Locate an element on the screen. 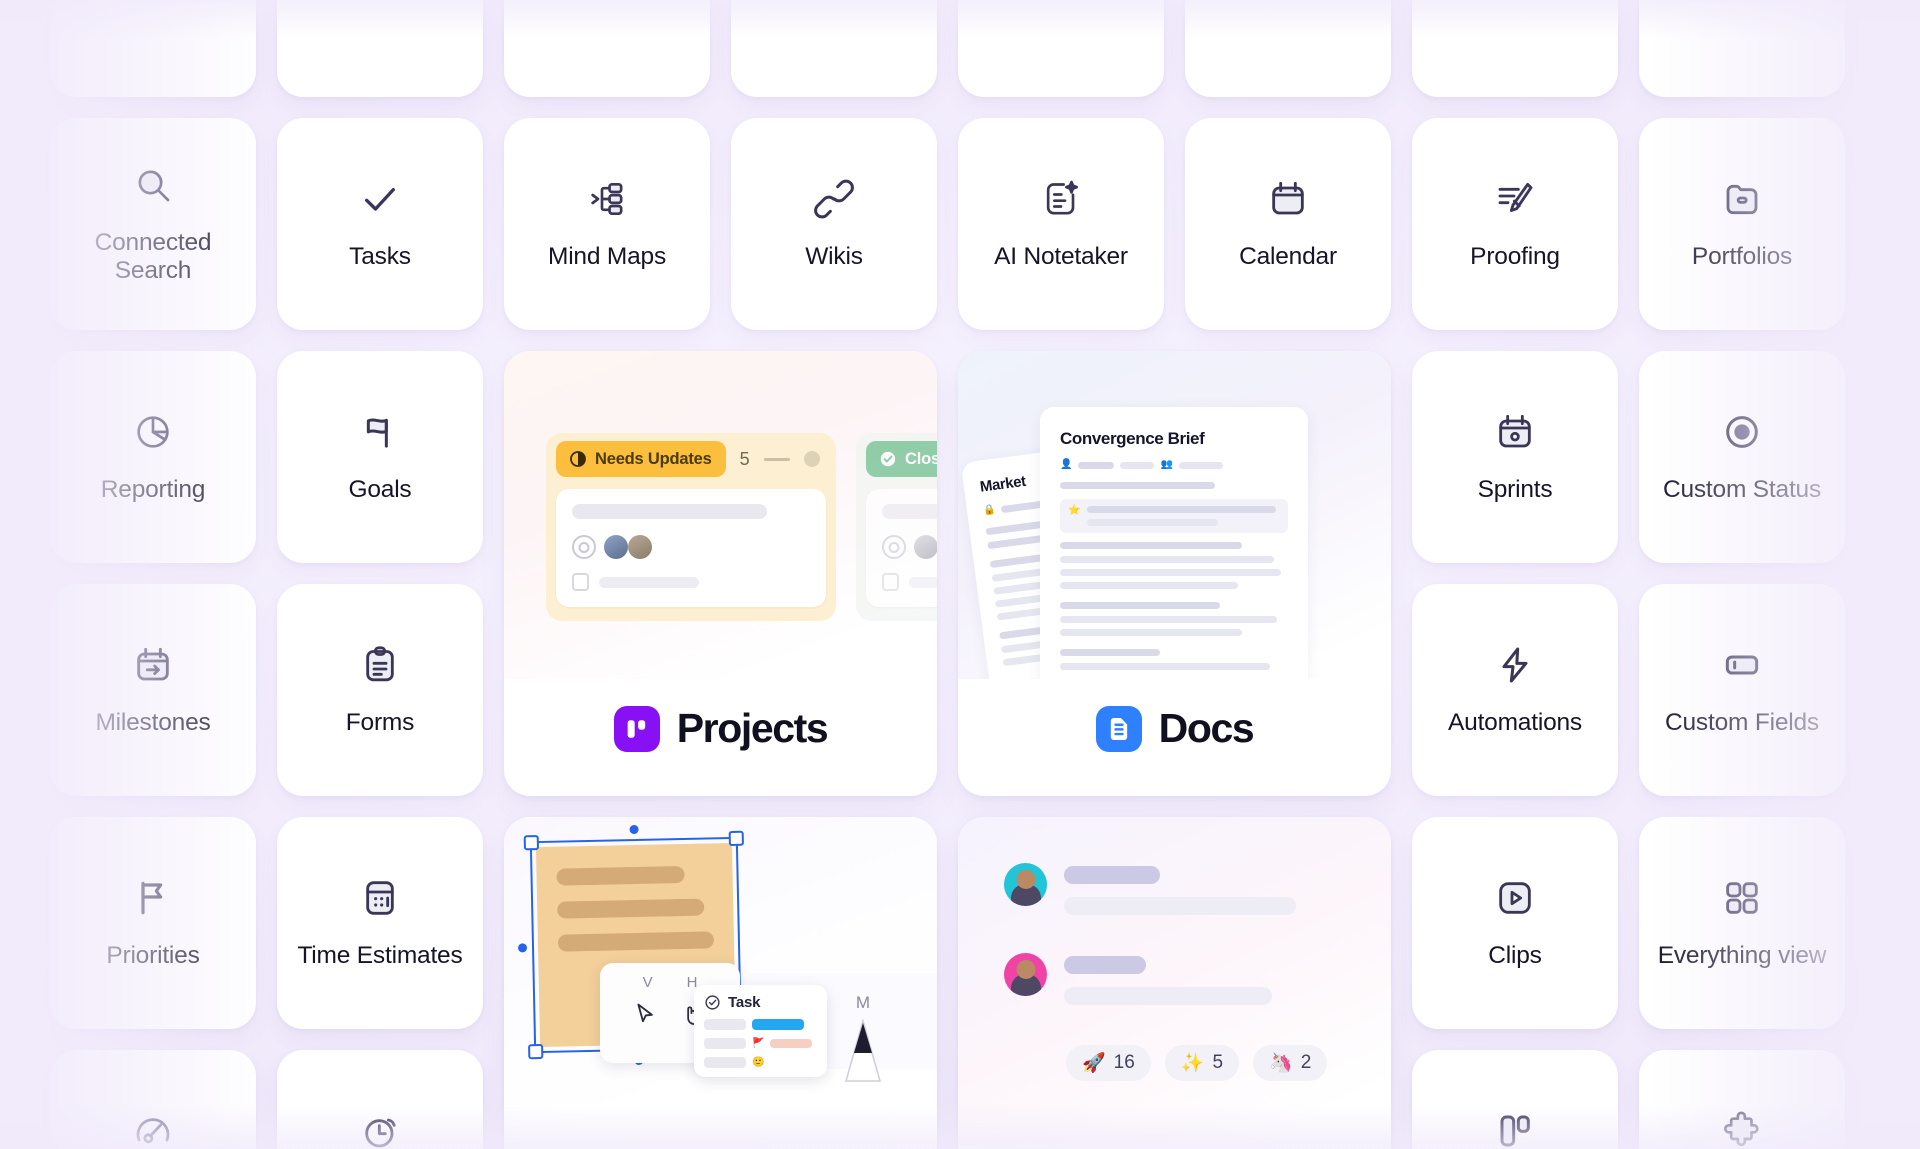 Image resolution: width=1920 pixels, height=1149 pixels. feature-card-time-estimates: Time Estimates is located at coordinates (380, 923).